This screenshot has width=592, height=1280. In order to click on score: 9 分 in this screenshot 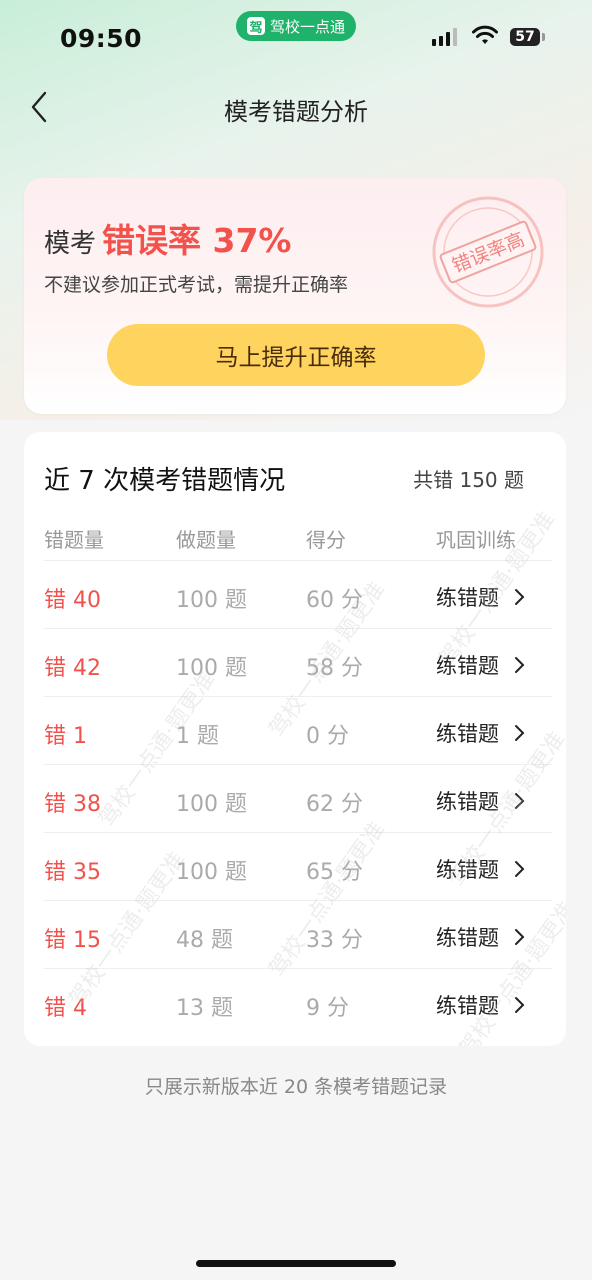, I will do `click(327, 1008)`.